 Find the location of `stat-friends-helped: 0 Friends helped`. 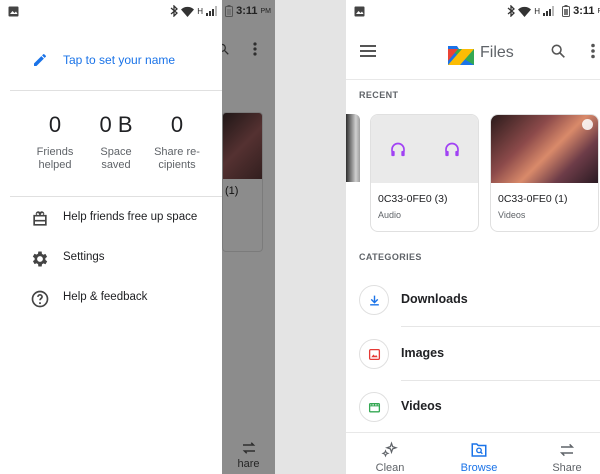

stat-friends-helped: 0 Friends helped is located at coordinates (55, 141).